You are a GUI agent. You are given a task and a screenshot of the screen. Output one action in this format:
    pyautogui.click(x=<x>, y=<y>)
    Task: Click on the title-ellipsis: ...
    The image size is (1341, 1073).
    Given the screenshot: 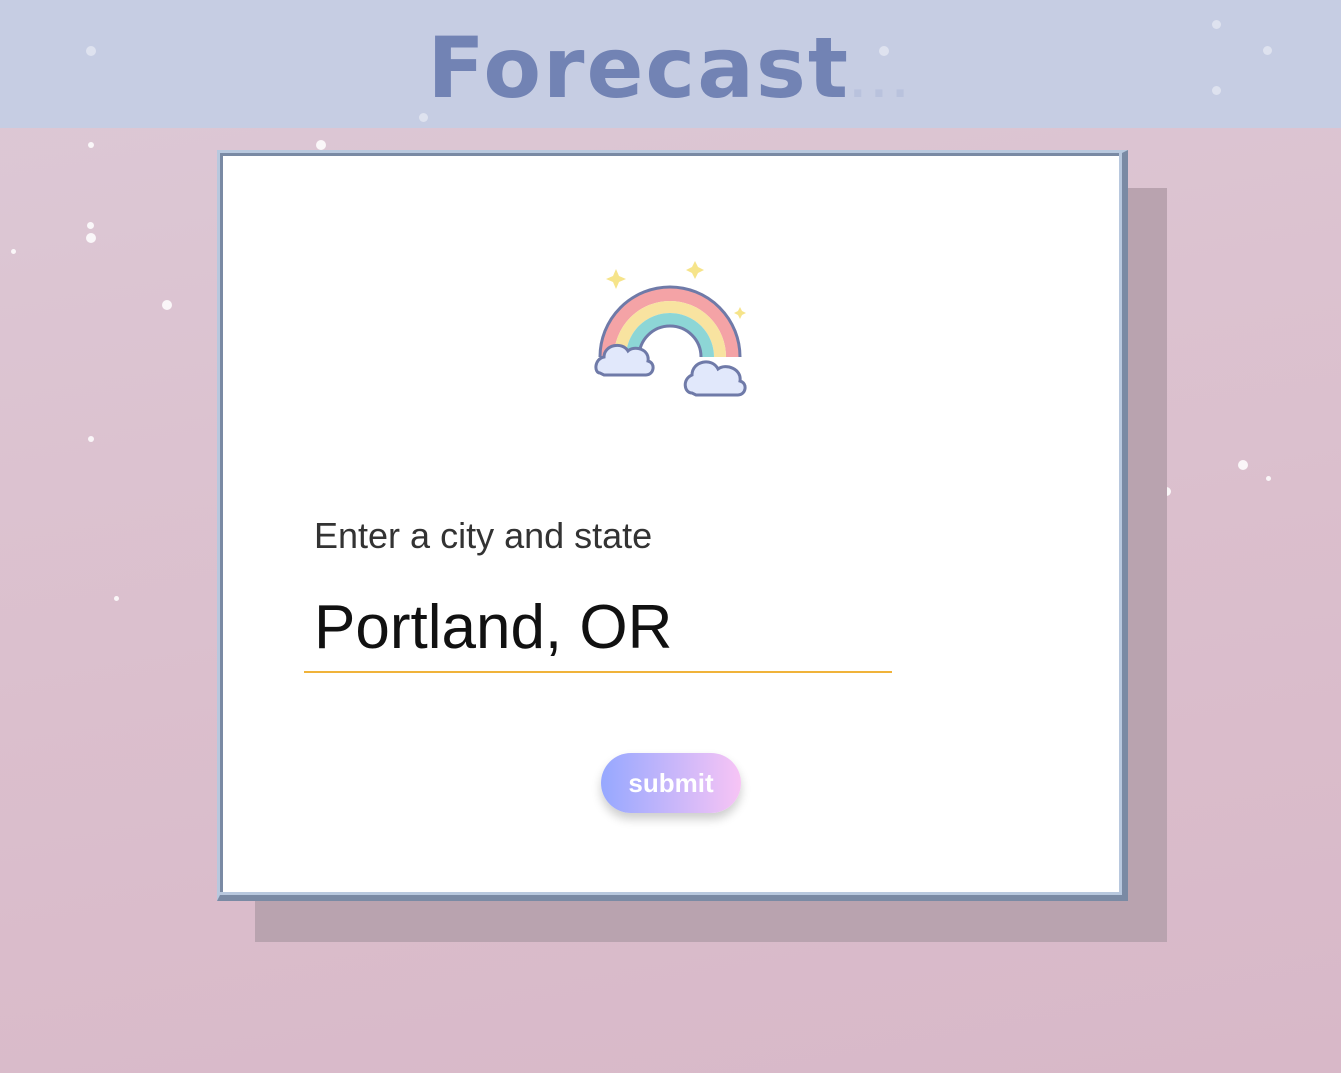 What is the action you would take?
    pyautogui.click(x=882, y=84)
    